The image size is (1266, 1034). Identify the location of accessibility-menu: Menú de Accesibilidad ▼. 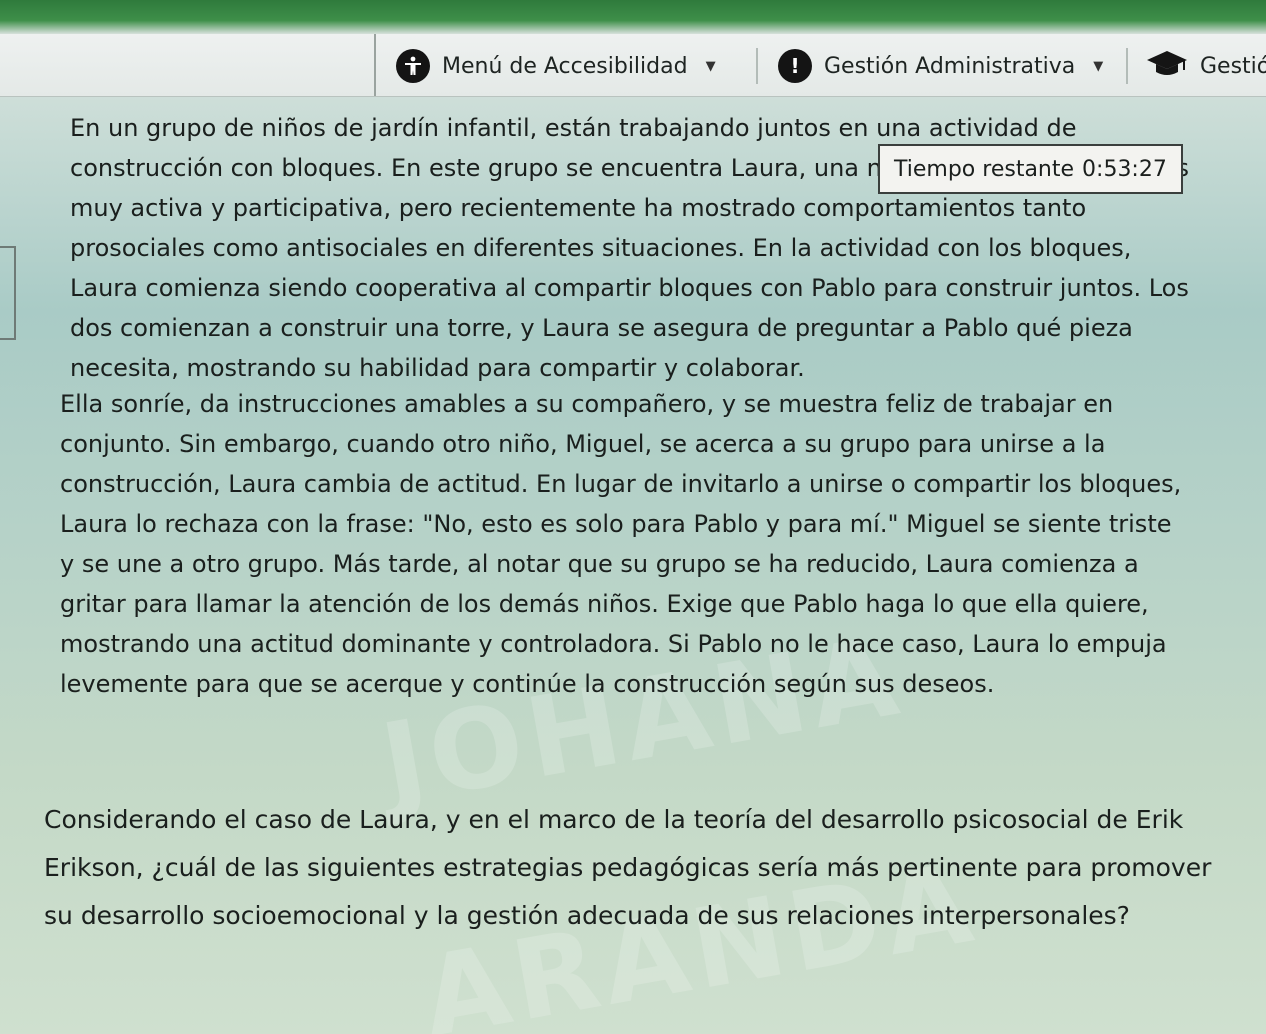
(556, 66).